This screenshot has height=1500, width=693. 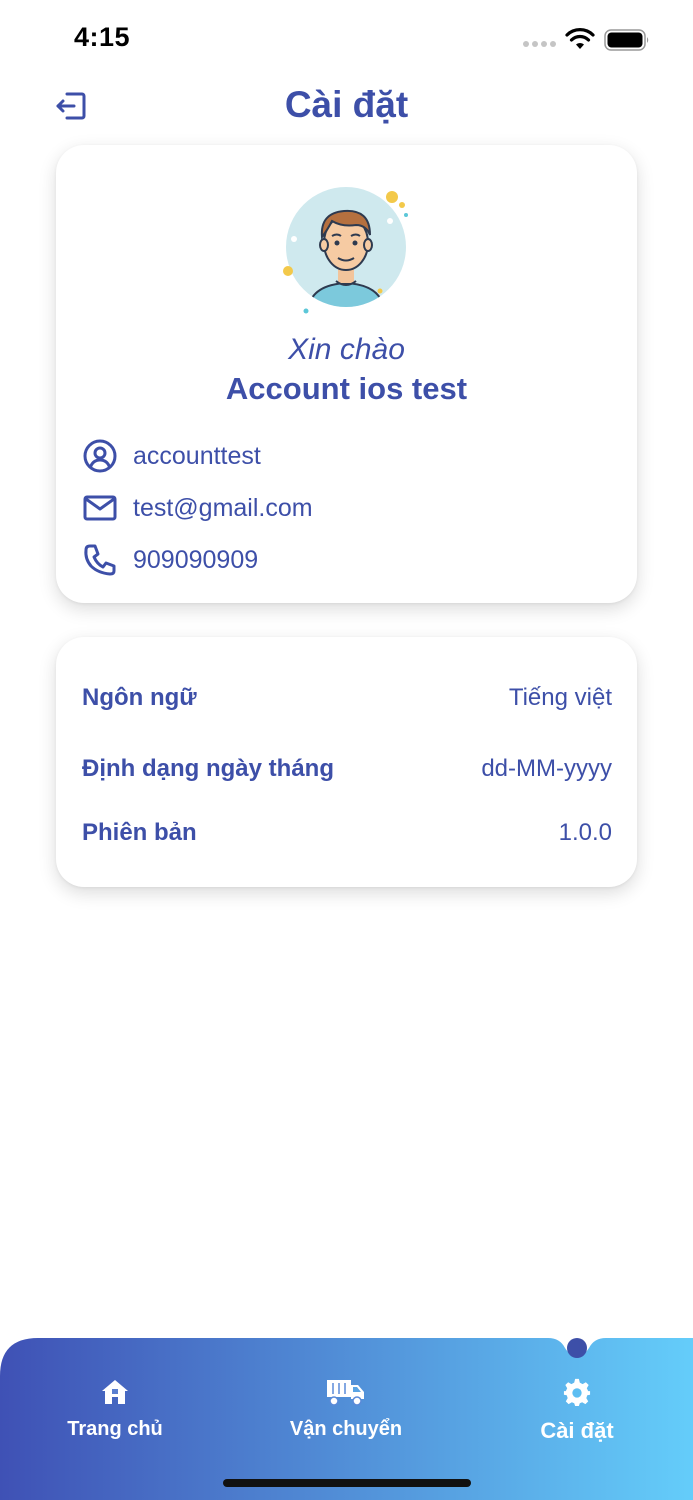 I want to click on date-format-value: dd-MM-yyyy, so click(x=546, y=768).